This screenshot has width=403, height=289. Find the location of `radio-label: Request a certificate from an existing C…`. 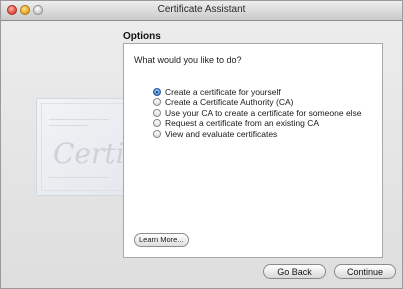

radio-label: Request a certificate from an existing C… is located at coordinates (242, 123).